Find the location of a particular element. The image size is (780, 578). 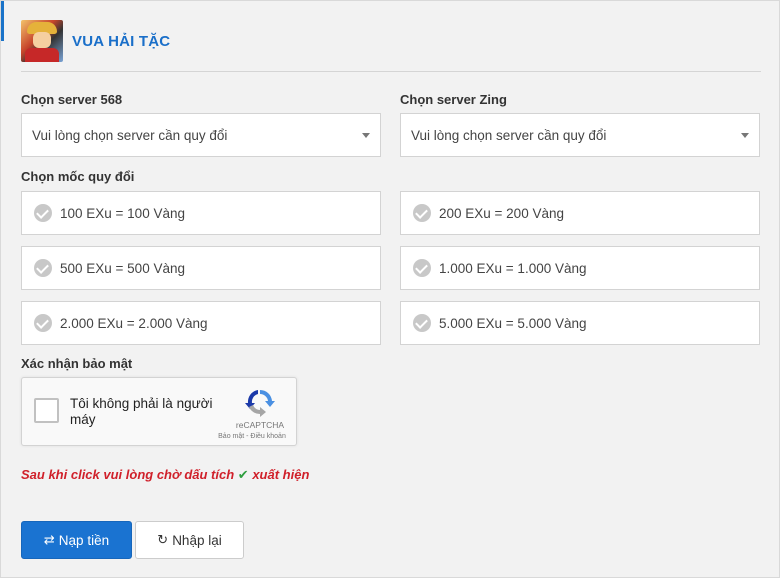

server-zing-select-value: Vui lòng chọn server cần quy đổi is located at coordinates (509, 135).